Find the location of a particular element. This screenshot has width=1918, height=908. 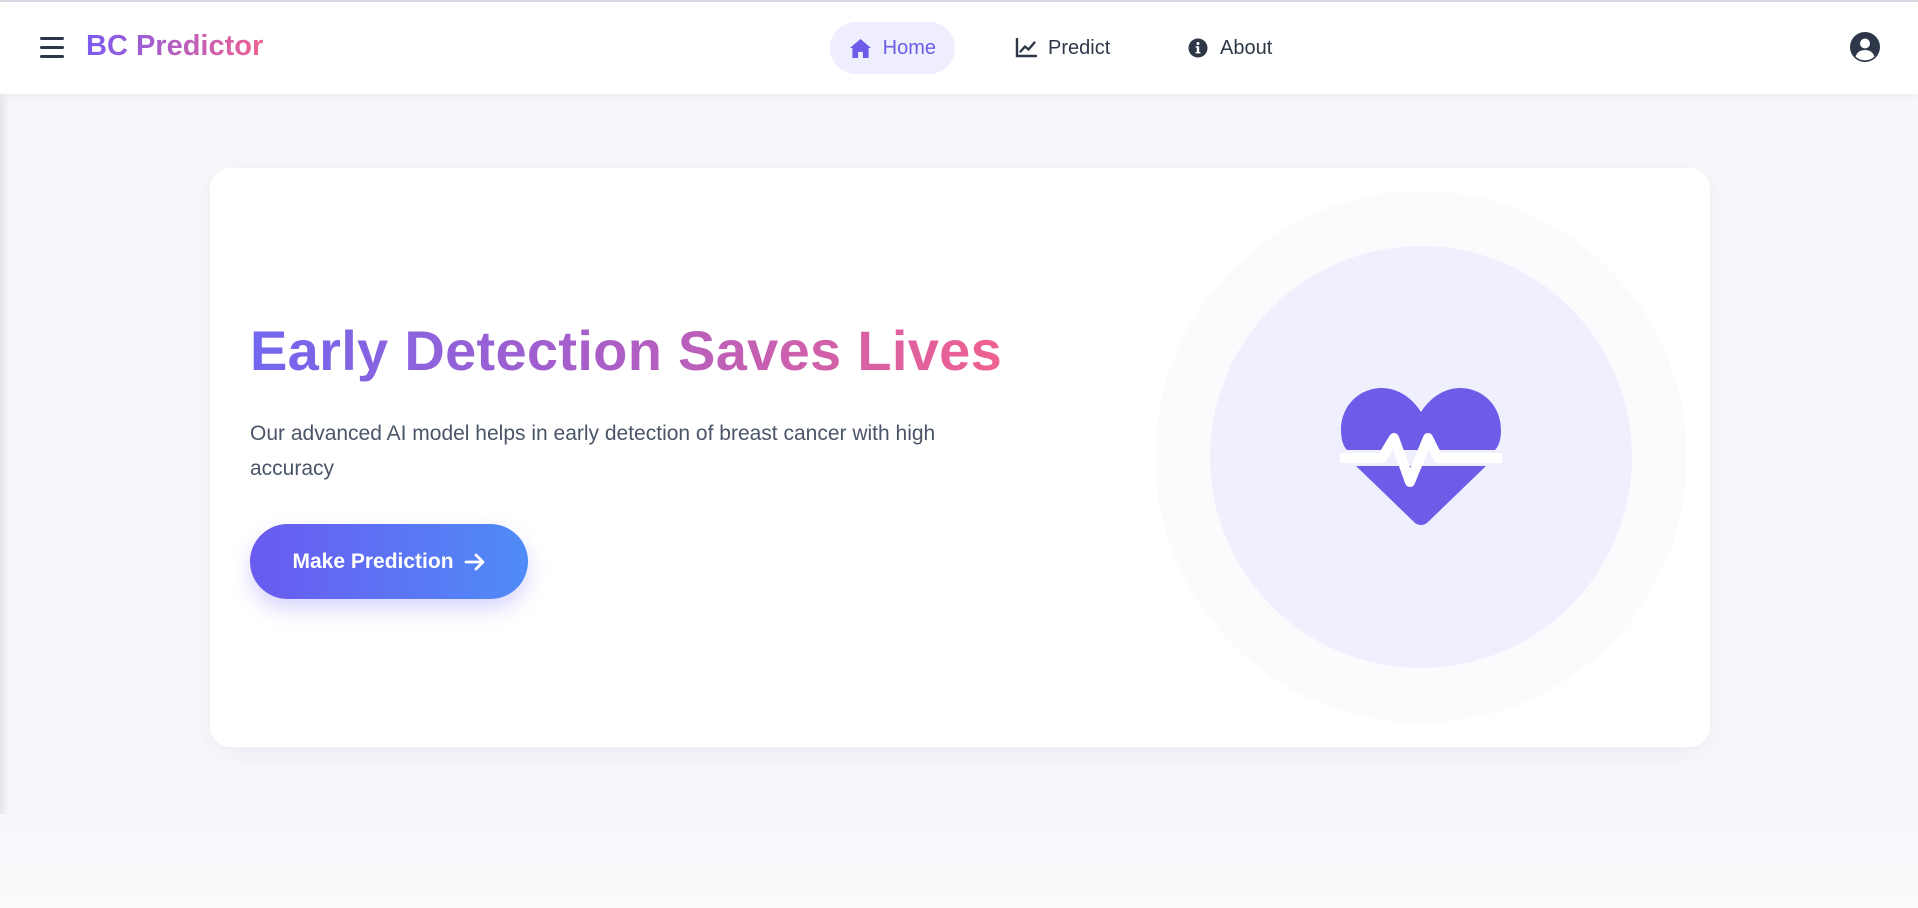

nav-item-home: Home is located at coordinates (892, 48).